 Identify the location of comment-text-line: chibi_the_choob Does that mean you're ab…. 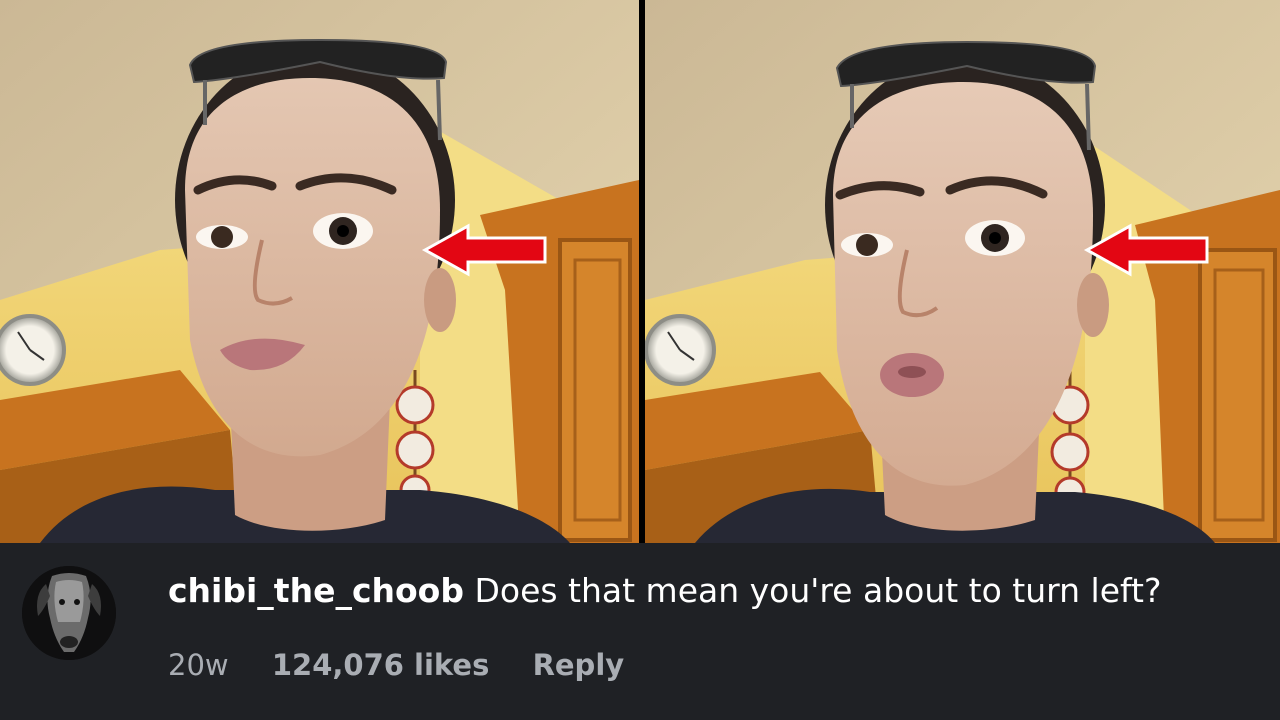
(665, 590).